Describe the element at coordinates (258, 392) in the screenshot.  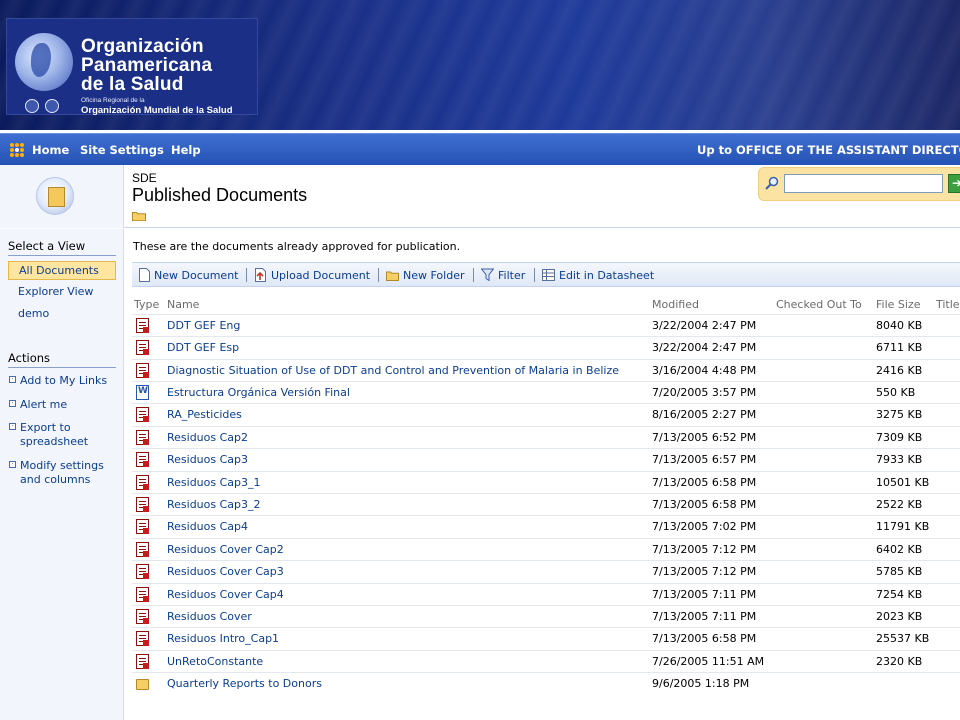
I see `document-link: Estructura Orgánica Versión Final` at that location.